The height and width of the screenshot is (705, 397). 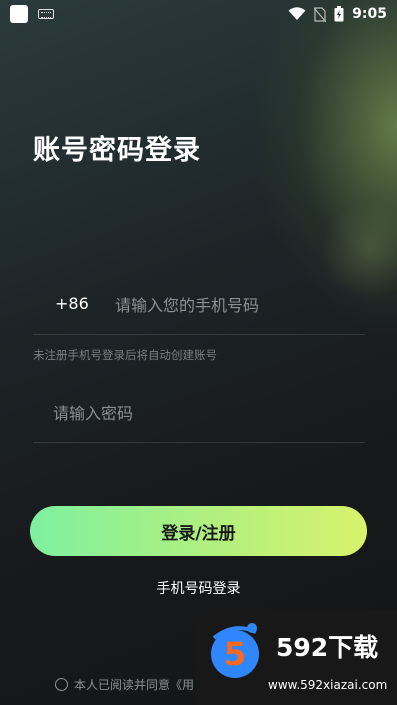 What do you see at coordinates (369, 14) in the screenshot?
I see `clock: 9:05` at bounding box center [369, 14].